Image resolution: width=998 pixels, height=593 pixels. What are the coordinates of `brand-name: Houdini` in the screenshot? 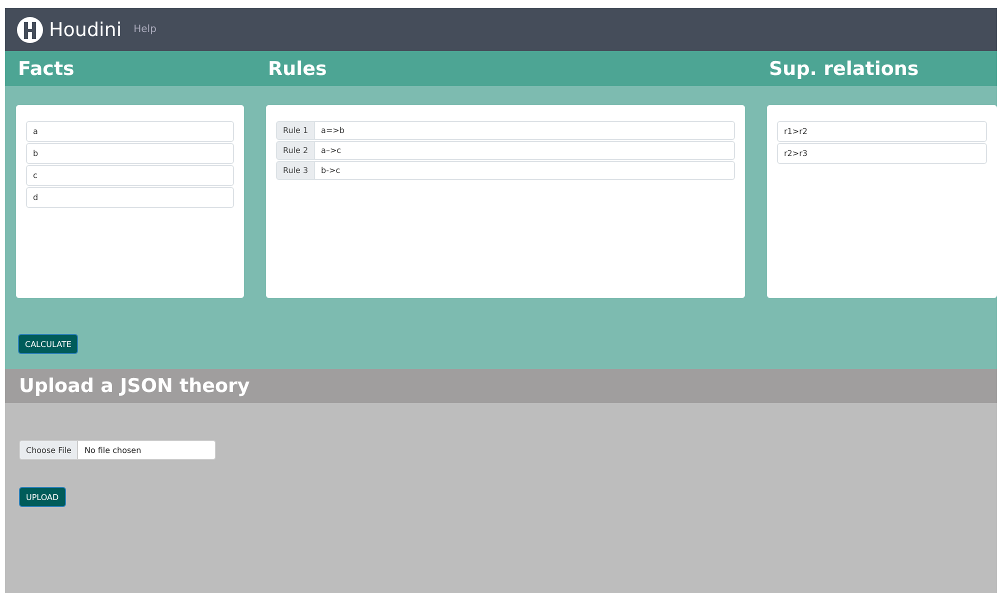 It's located at (85, 29).